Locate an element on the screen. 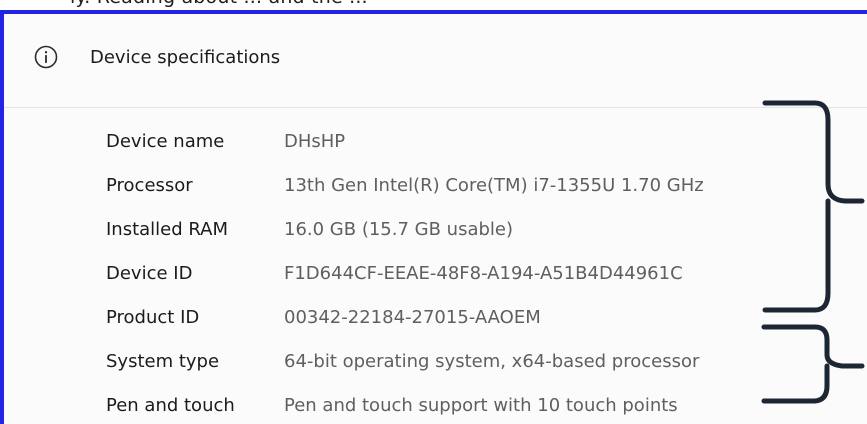 The image size is (867, 424). spec-label-processor: Processor is located at coordinates (149, 185).